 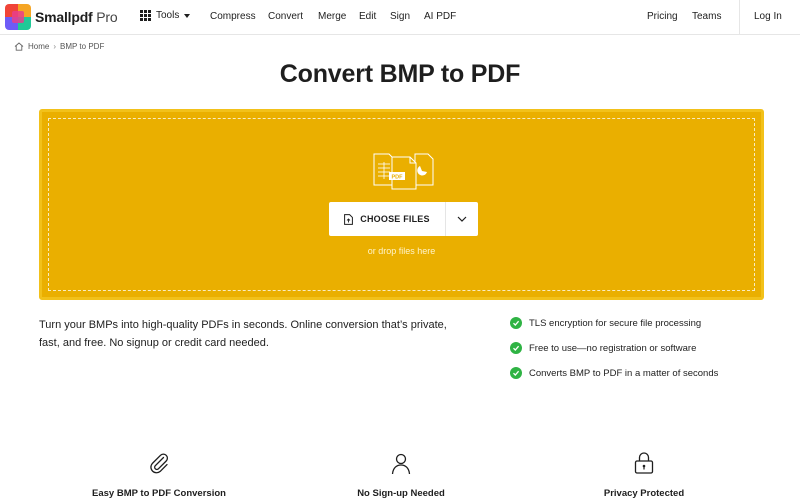 What do you see at coordinates (38, 46) in the screenshot?
I see `breadcrumb-home: Home` at bounding box center [38, 46].